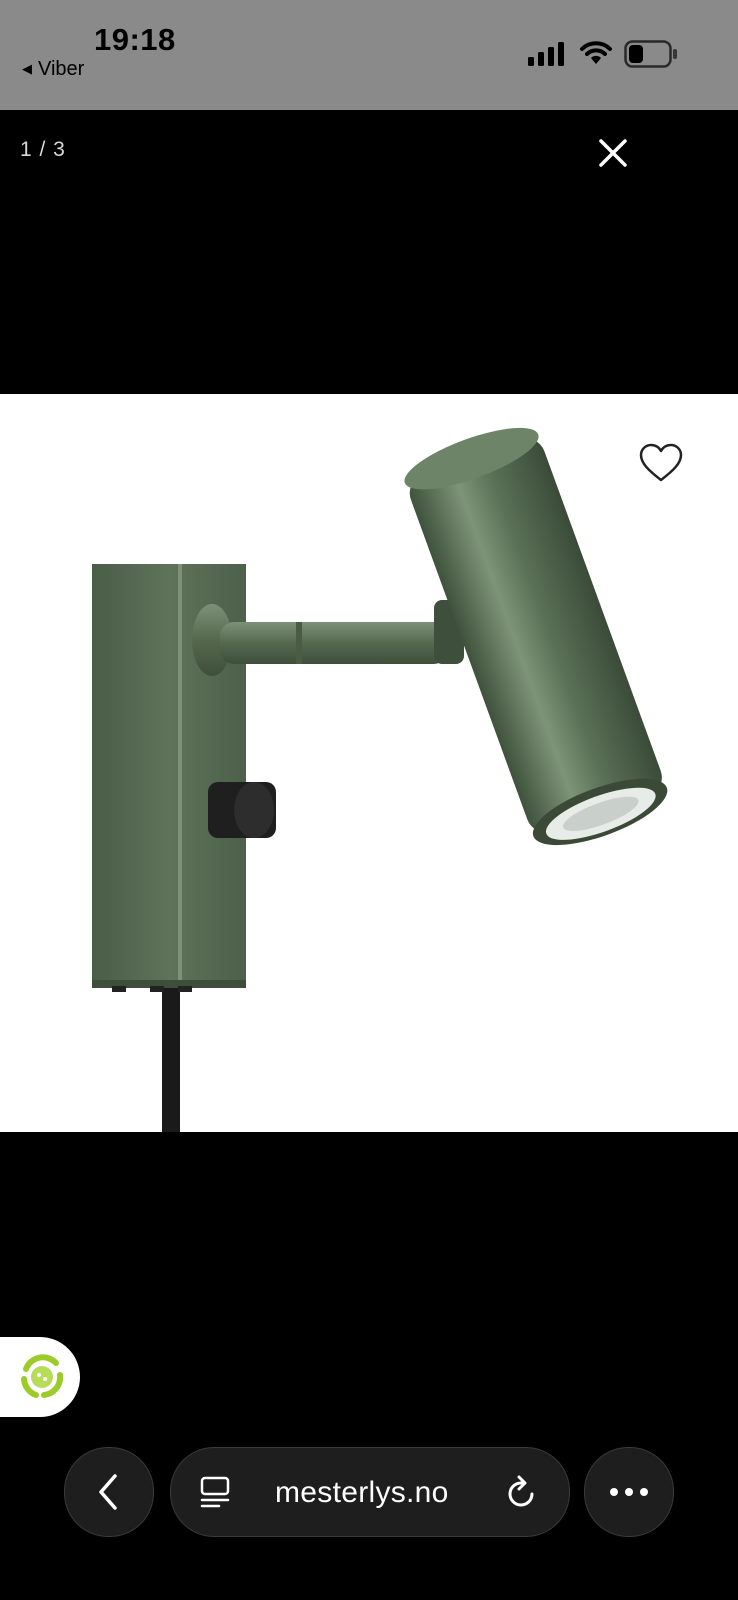 Image resolution: width=738 pixels, height=1600 pixels. I want to click on wifi-icon, so click(596, 52).